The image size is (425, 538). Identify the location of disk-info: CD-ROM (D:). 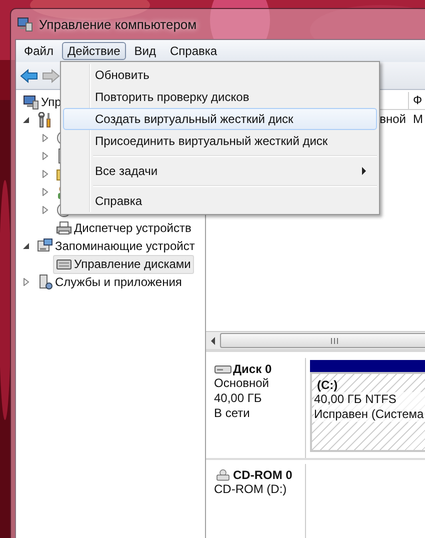
(251, 489).